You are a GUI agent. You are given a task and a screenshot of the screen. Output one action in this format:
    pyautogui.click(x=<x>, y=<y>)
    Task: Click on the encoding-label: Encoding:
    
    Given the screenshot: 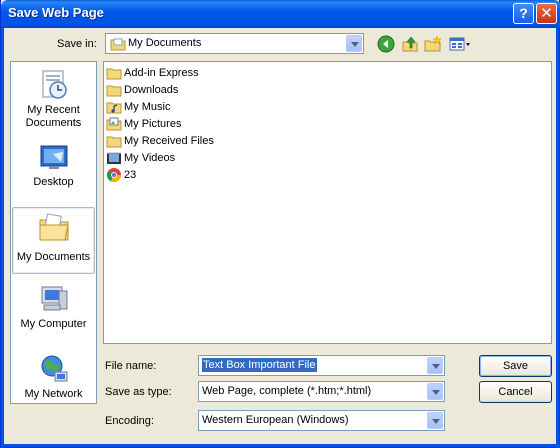 What is the action you would take?
    pyautogui.click(x=129, y=421)
    